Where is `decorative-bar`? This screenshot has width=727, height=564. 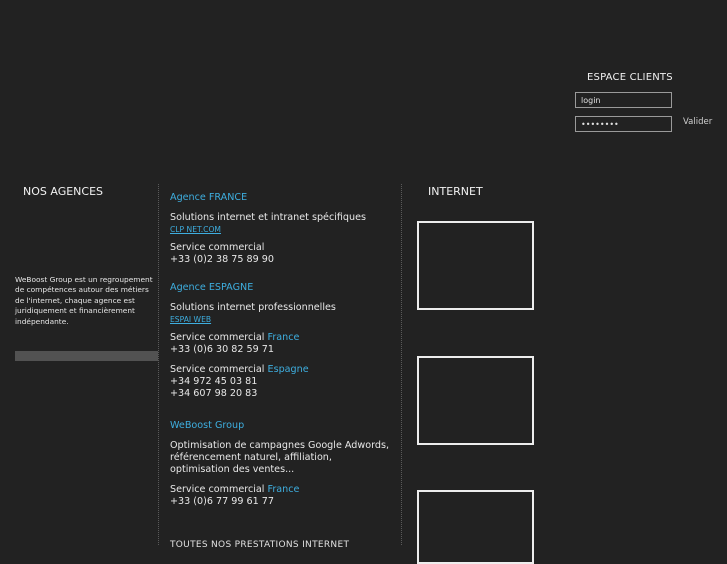
decorative-bar is located at coordinates (86, 356).